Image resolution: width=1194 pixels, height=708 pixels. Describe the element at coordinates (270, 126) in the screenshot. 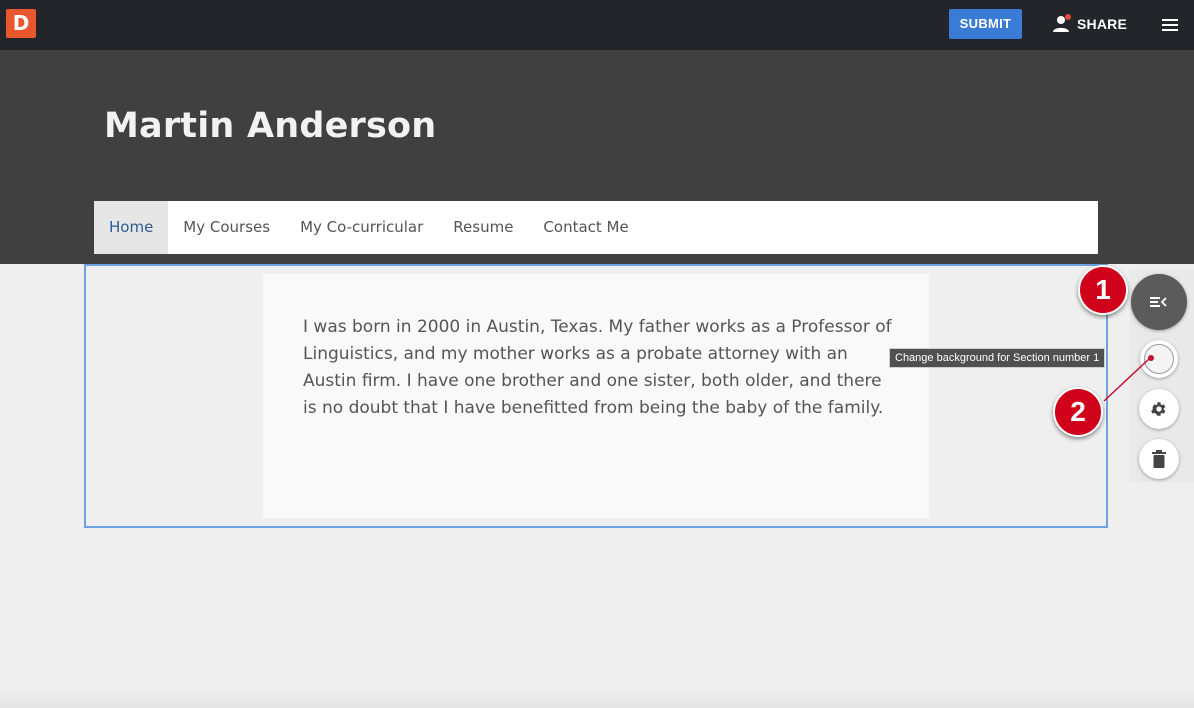

I see `site-title: Martin Anderson` at that location.